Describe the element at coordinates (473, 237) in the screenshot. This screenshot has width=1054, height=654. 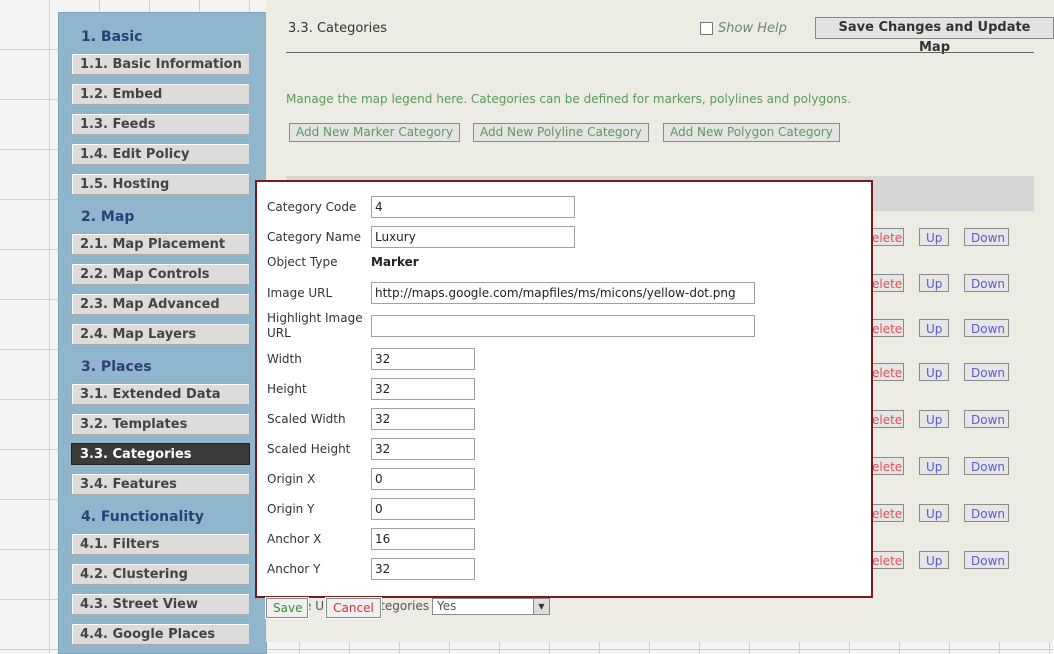
I see `category-name-input: Luxury` at that location.